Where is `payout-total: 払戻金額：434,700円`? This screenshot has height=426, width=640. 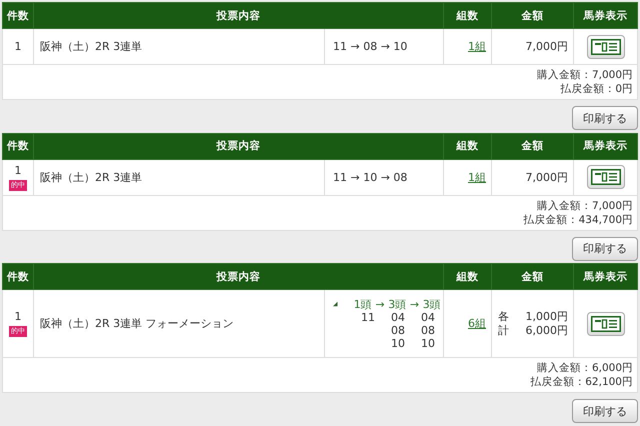
payout-total: 払戻金額：434,700円 is located at coordinates (578, 219).